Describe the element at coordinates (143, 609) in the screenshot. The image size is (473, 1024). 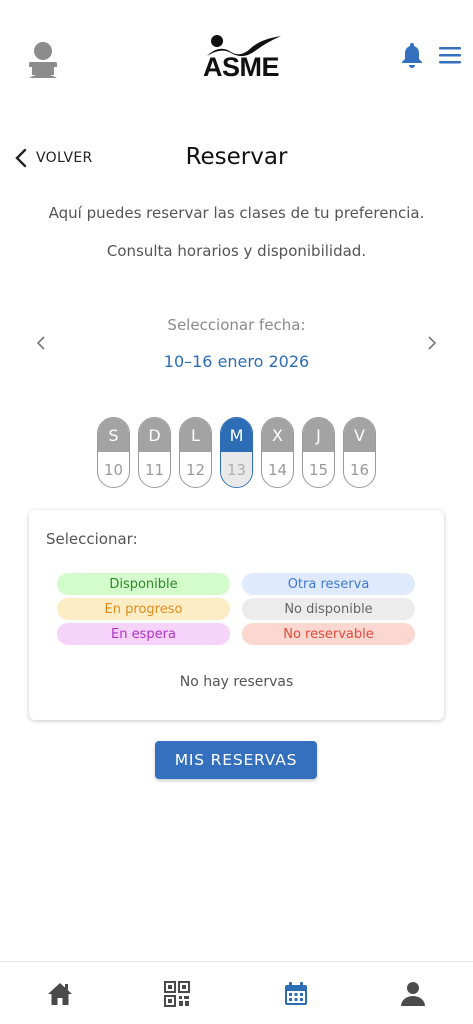
I see `legend-en-progreso: En progreso` at that location.